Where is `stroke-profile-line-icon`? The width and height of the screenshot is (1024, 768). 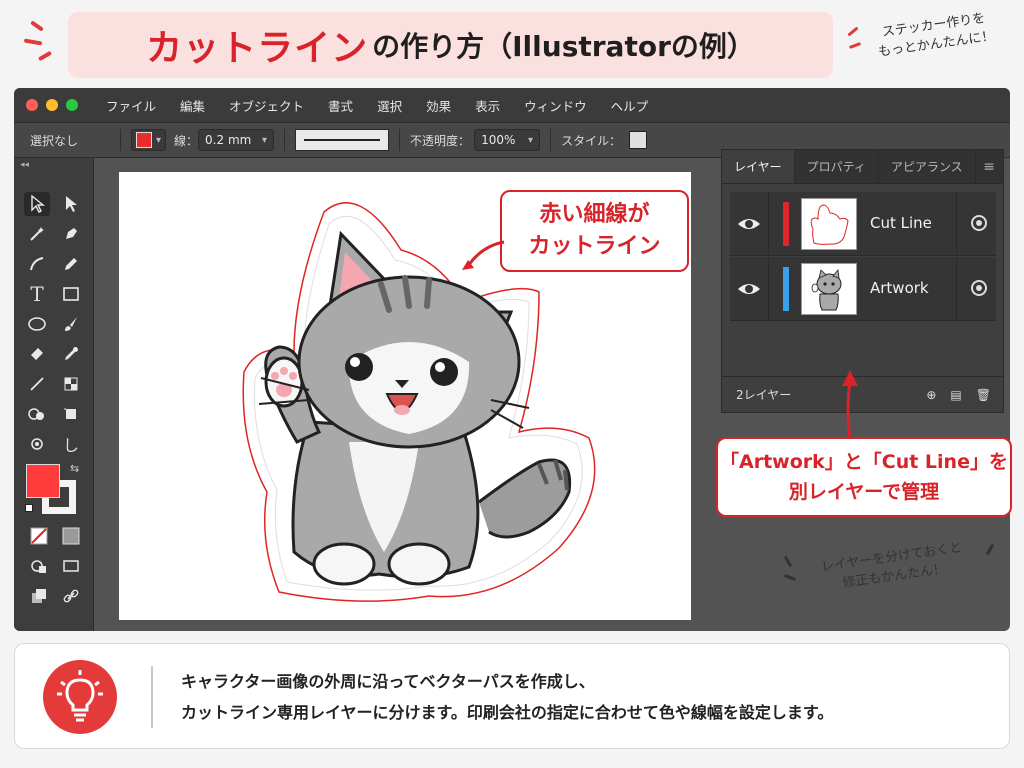
stroke-profile-line-icon is located at coordinates (342, 140).